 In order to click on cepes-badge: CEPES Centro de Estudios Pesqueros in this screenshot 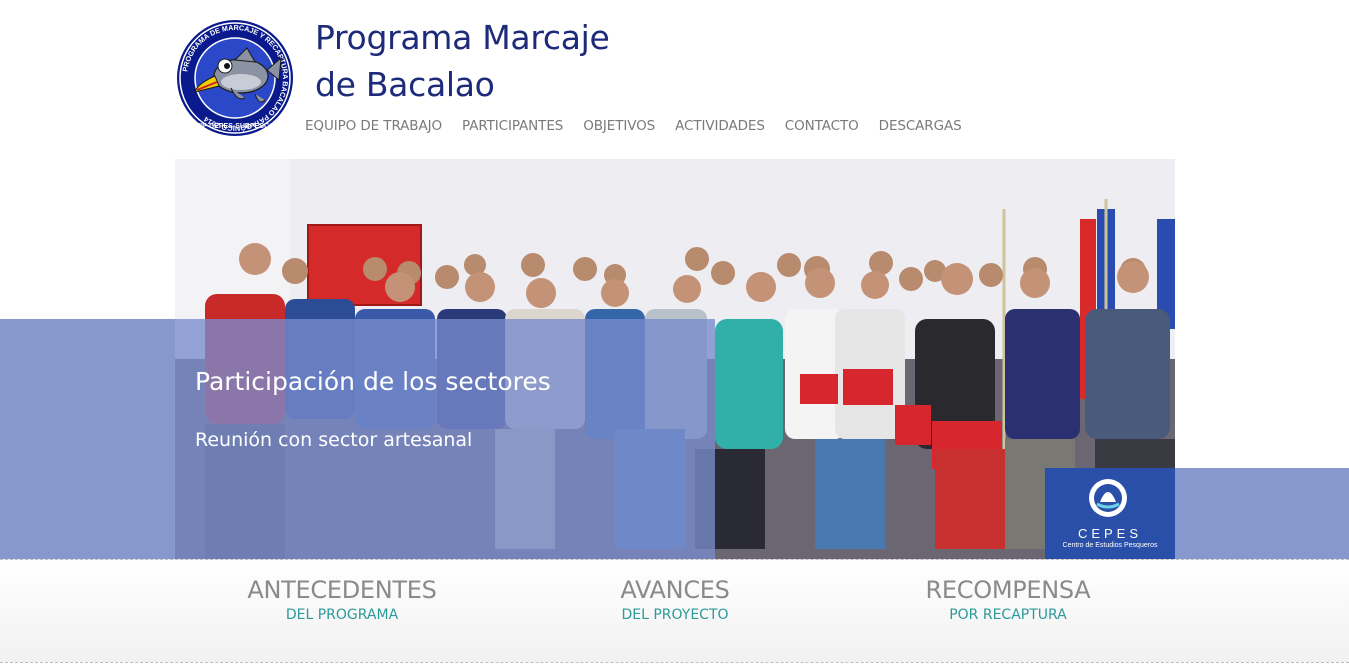, I will do `click(1110, 513)`.